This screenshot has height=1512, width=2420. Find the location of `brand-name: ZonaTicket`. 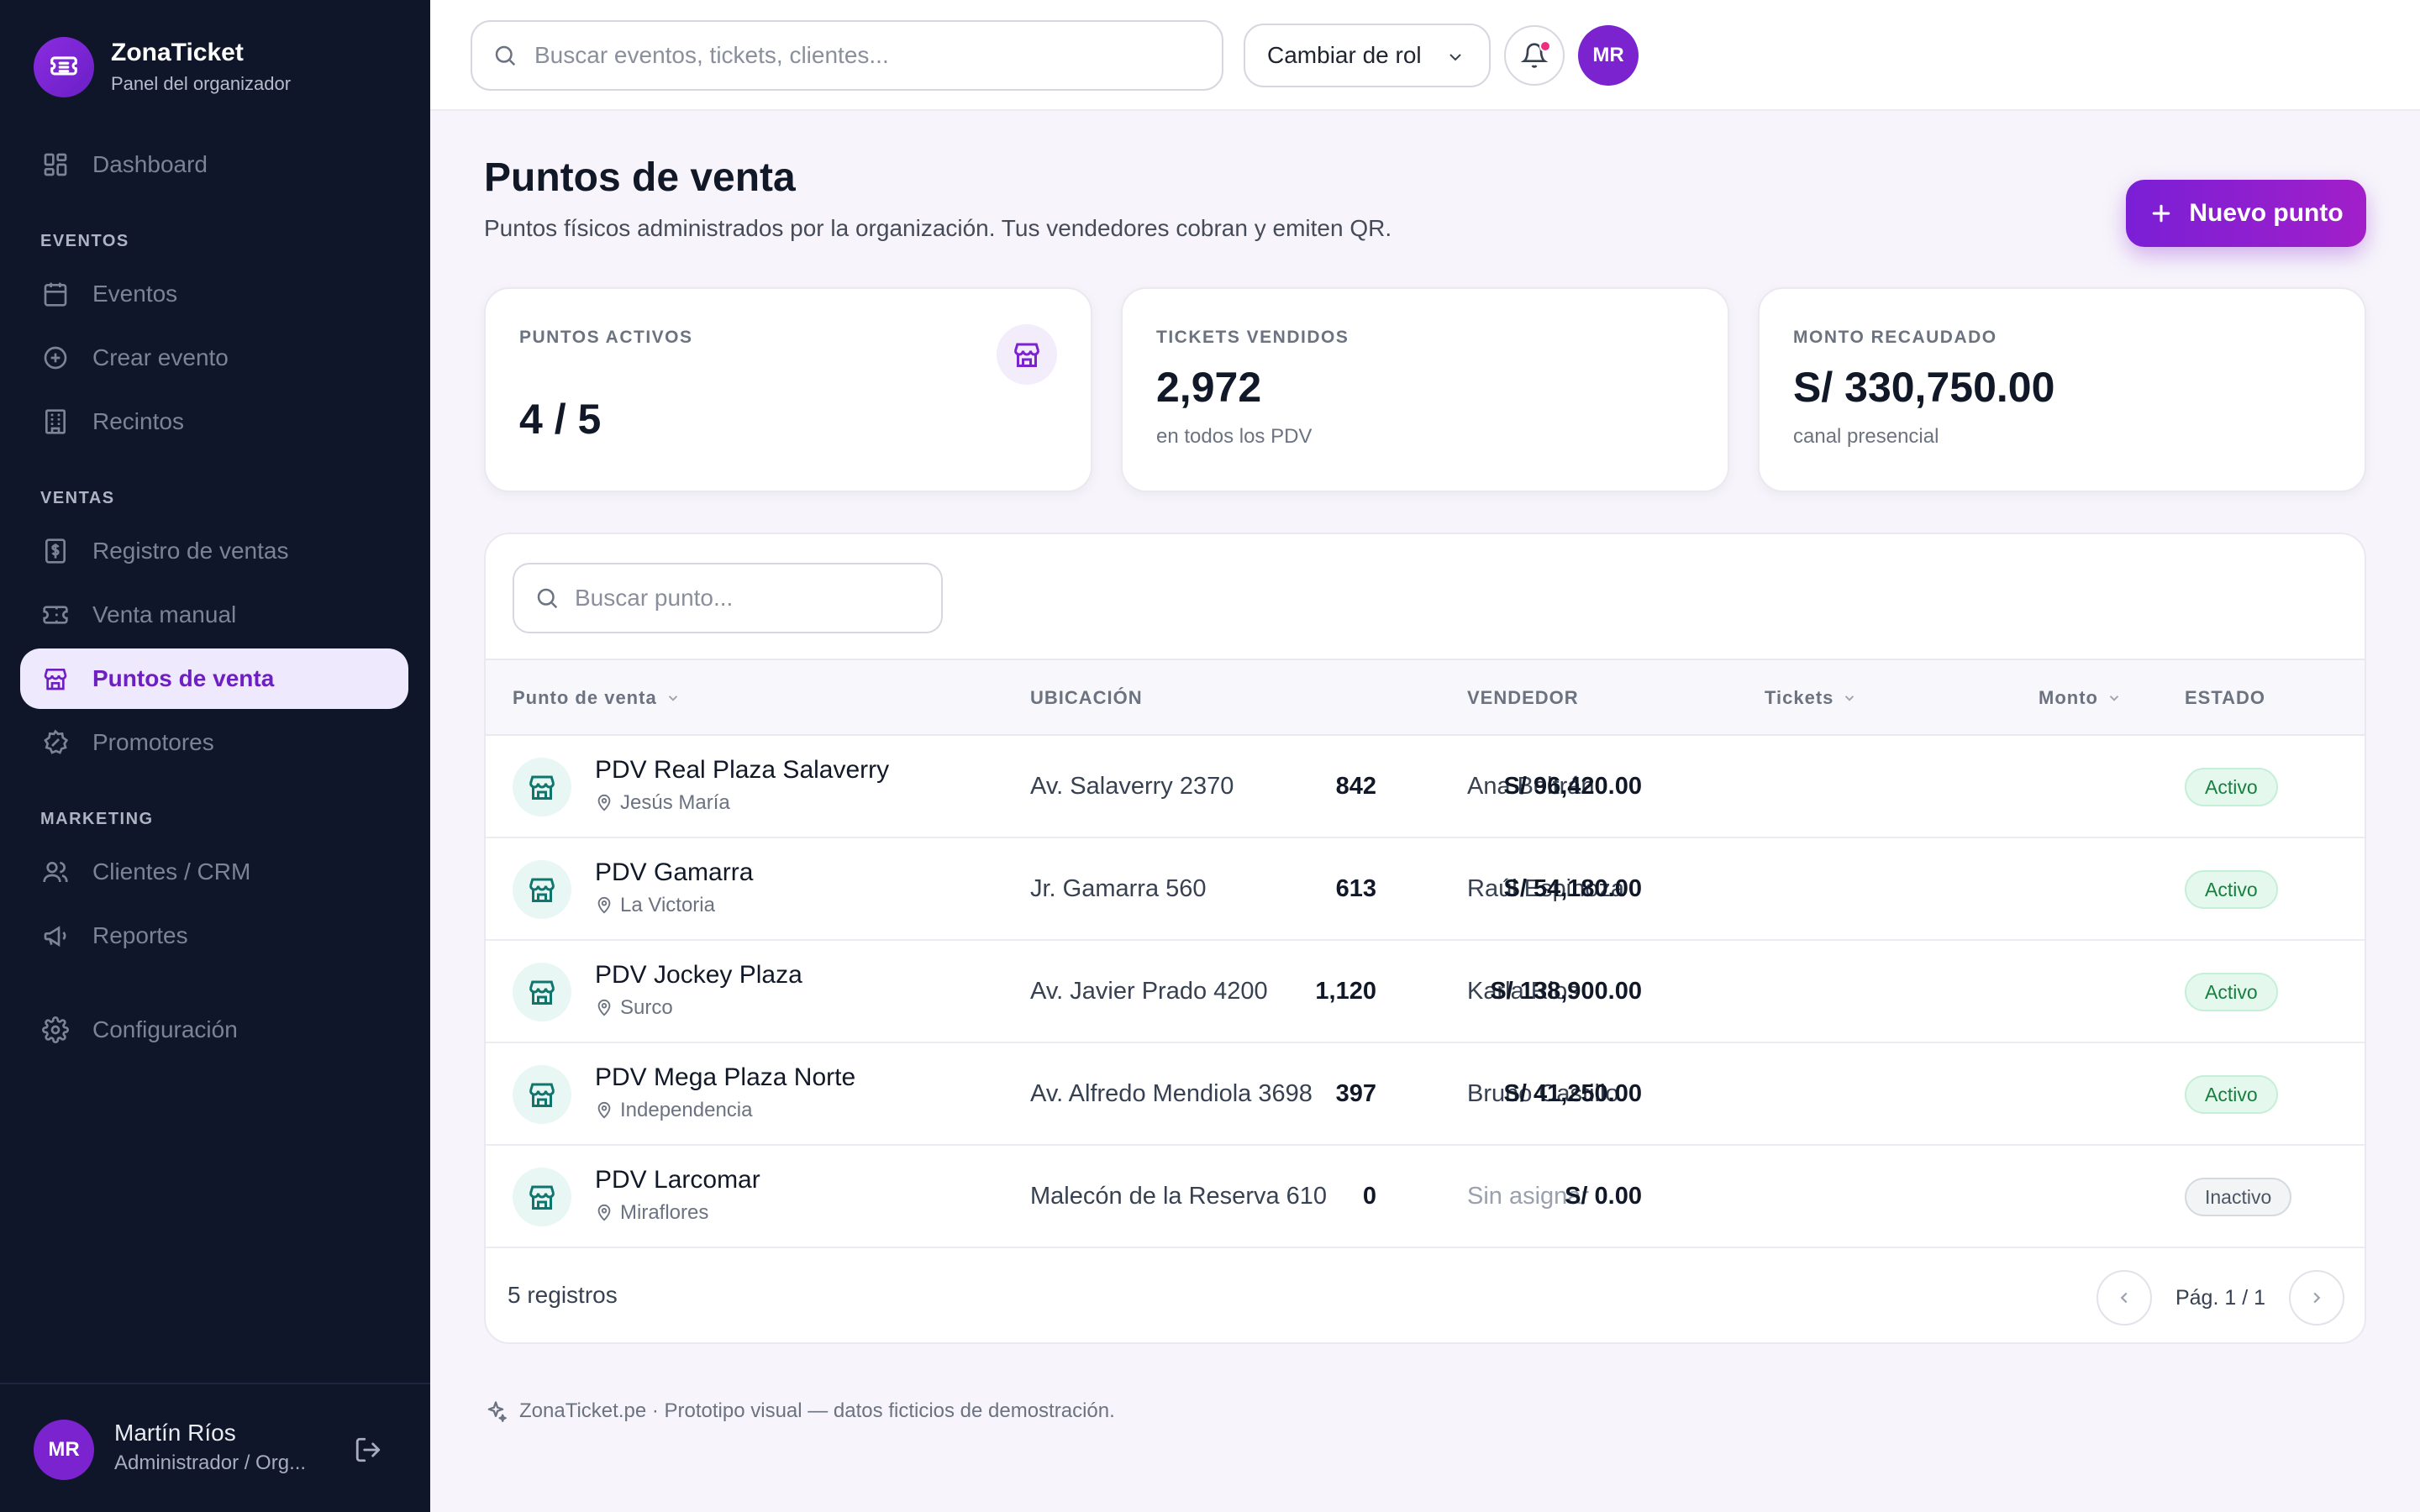

brand-name: ZonaTicket is located at coordinates (177, 52).